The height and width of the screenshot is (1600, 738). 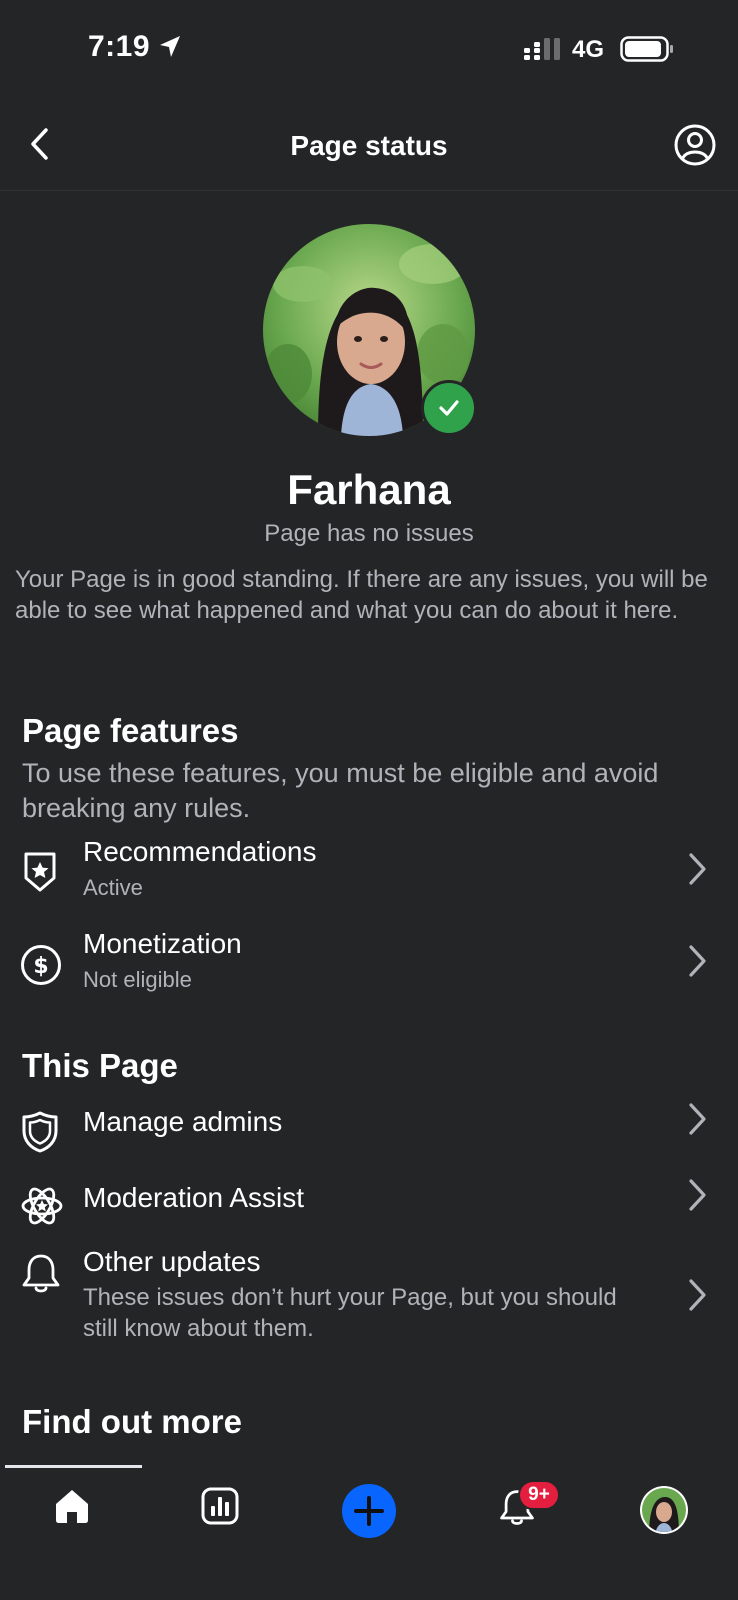 I want to click on signal-icon, so click(x=542, y=49).